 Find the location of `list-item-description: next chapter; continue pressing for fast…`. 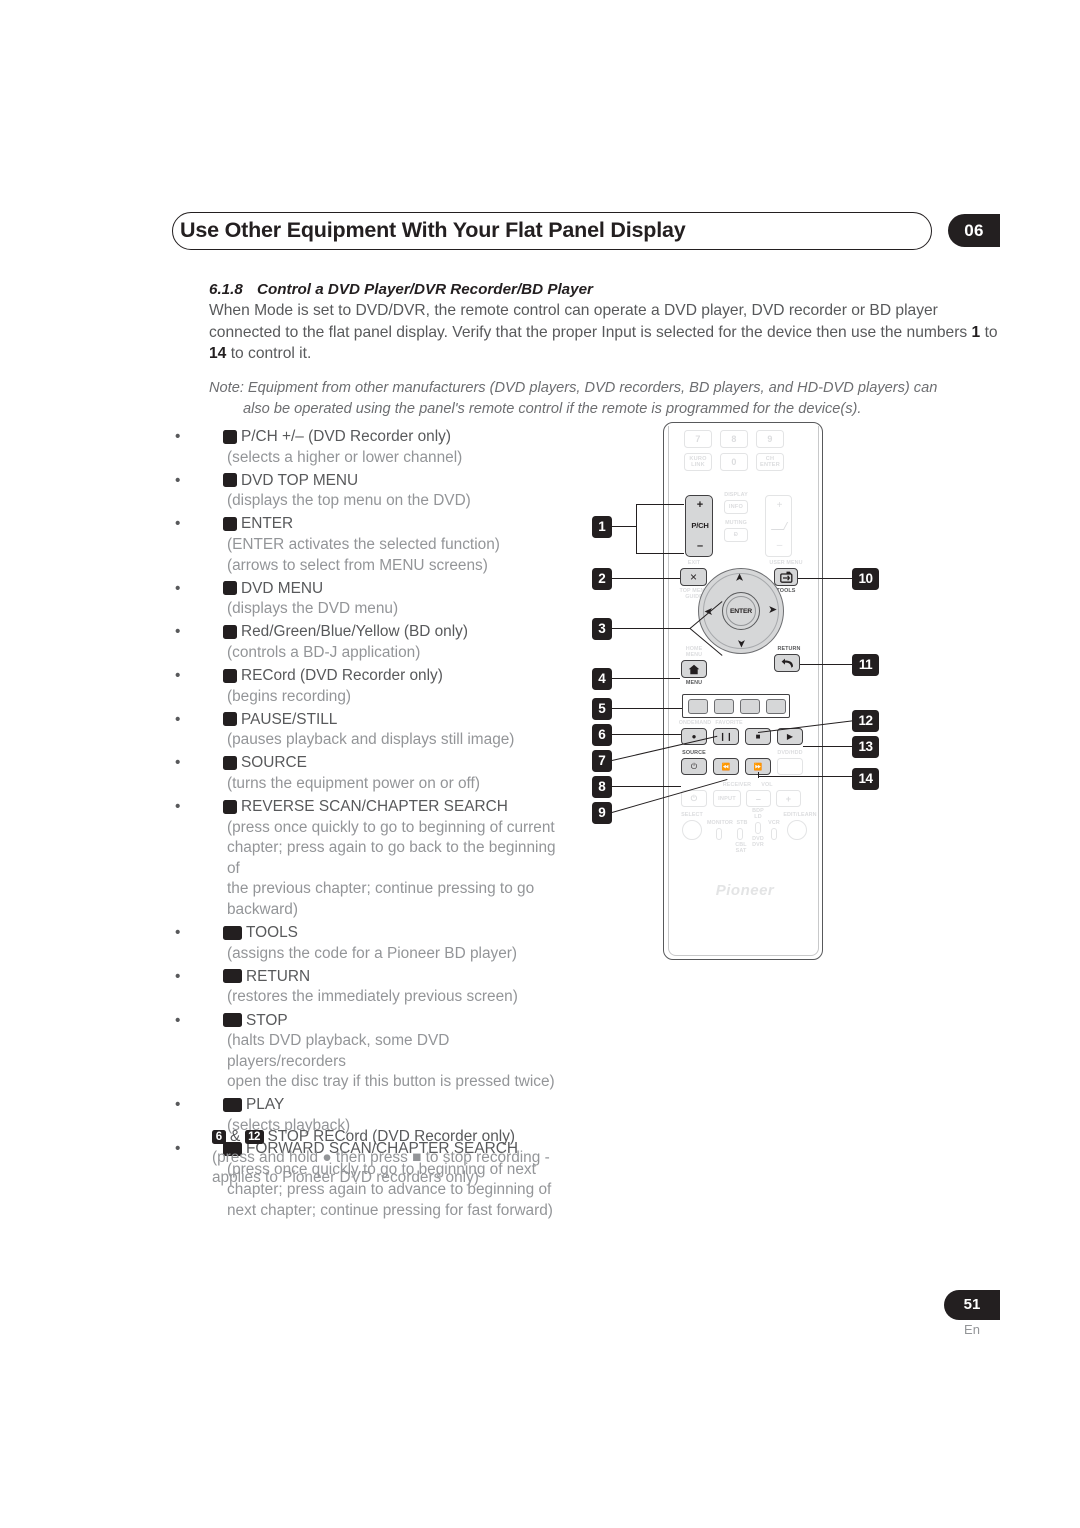

list-item-description: next chapter; continue pressing for fast… is located at coordinates (390, 1210).